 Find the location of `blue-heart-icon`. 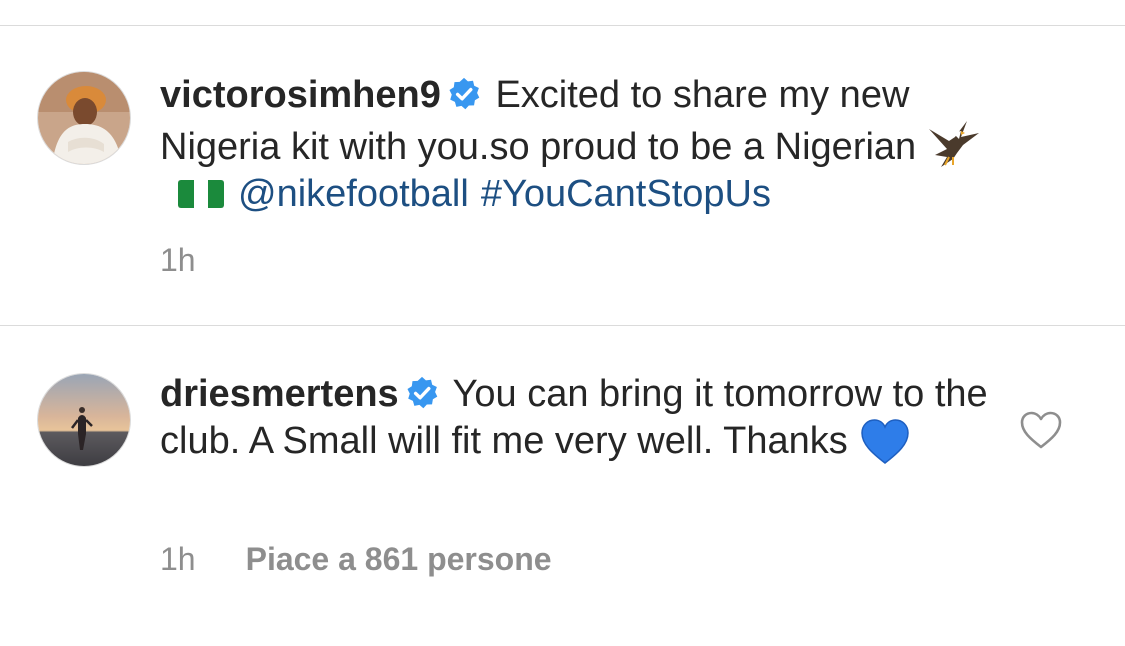

blue-heart-icon is located at coordinates (884, 441).